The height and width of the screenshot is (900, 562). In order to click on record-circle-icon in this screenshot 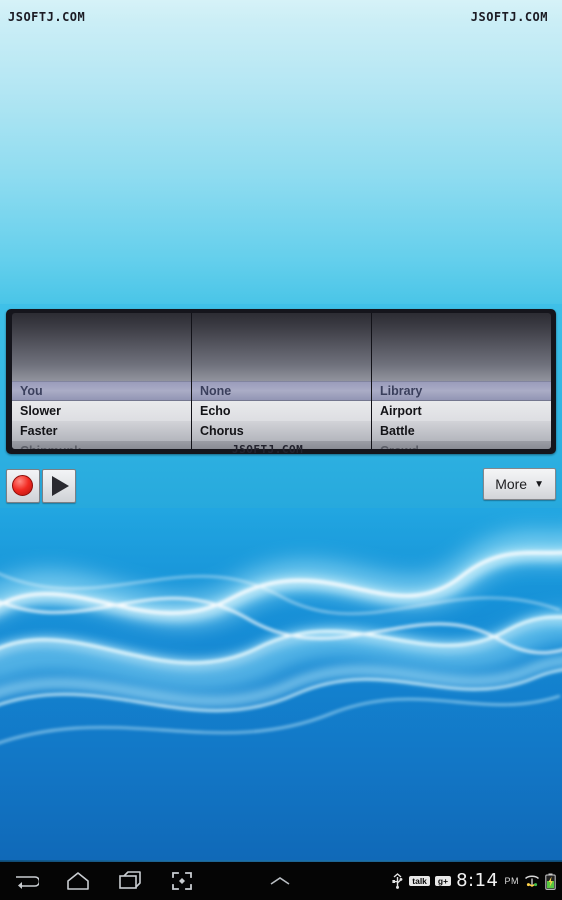, I will do `click(22, 485)`.